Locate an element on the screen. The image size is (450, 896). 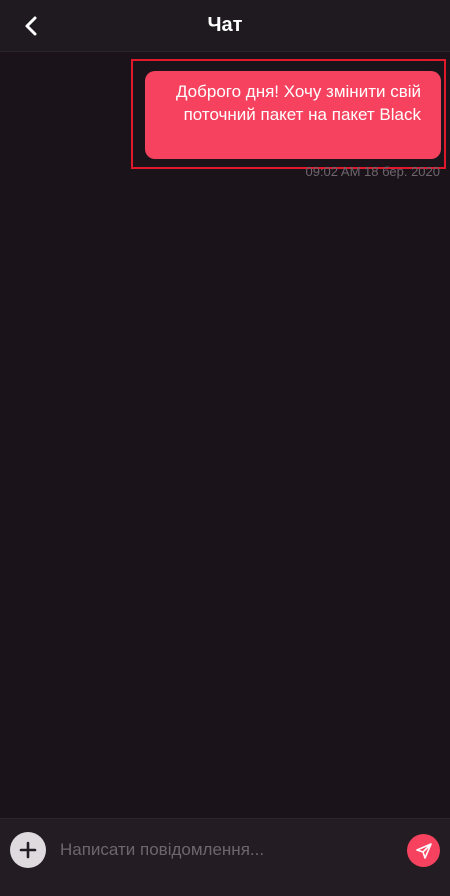
message-input is located at coordinates (225, 850).